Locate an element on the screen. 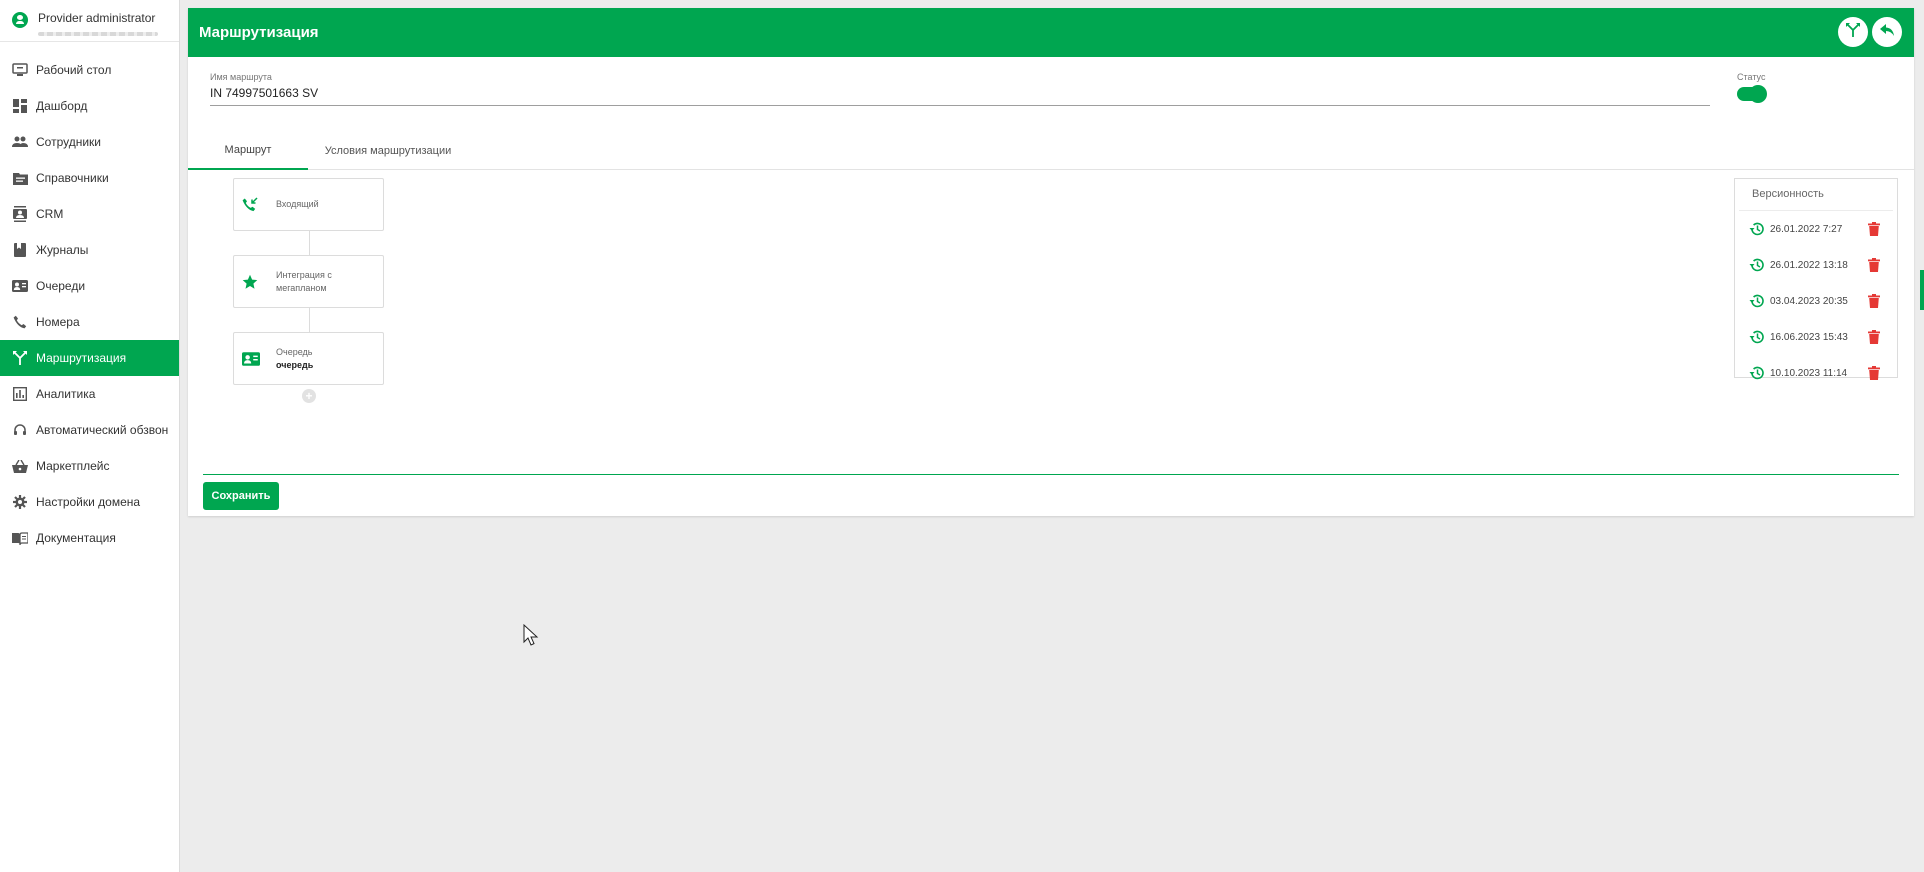 This screenshot has height=872, width=1924. reply-arrow-icon is located at coordinates (1887, 32).